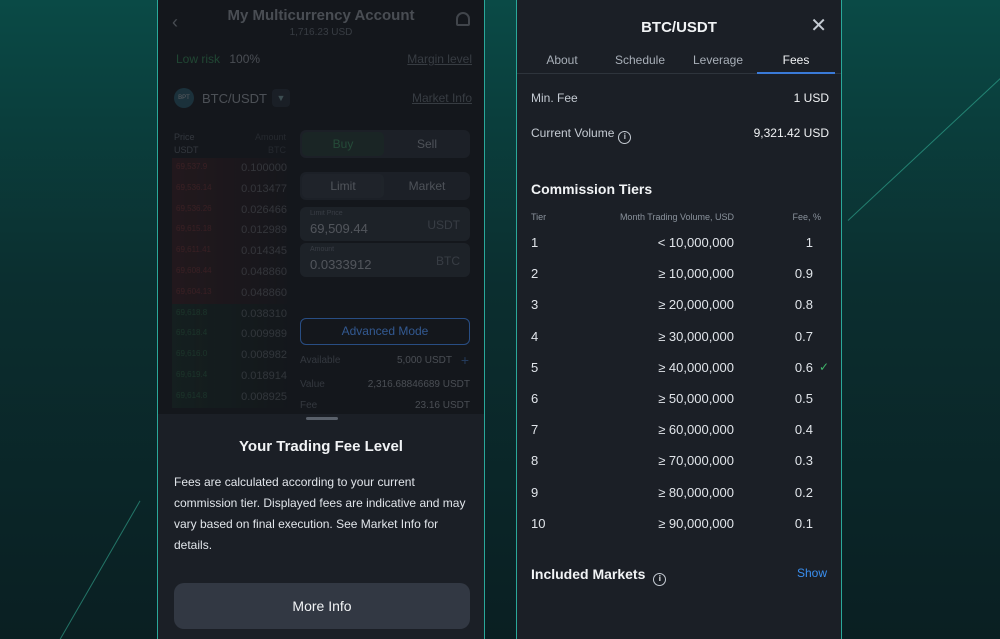  What do you see at coordinates (465, 360) in the screenshot?
I see `plus-icon: +` at bounding box center [465, 360].